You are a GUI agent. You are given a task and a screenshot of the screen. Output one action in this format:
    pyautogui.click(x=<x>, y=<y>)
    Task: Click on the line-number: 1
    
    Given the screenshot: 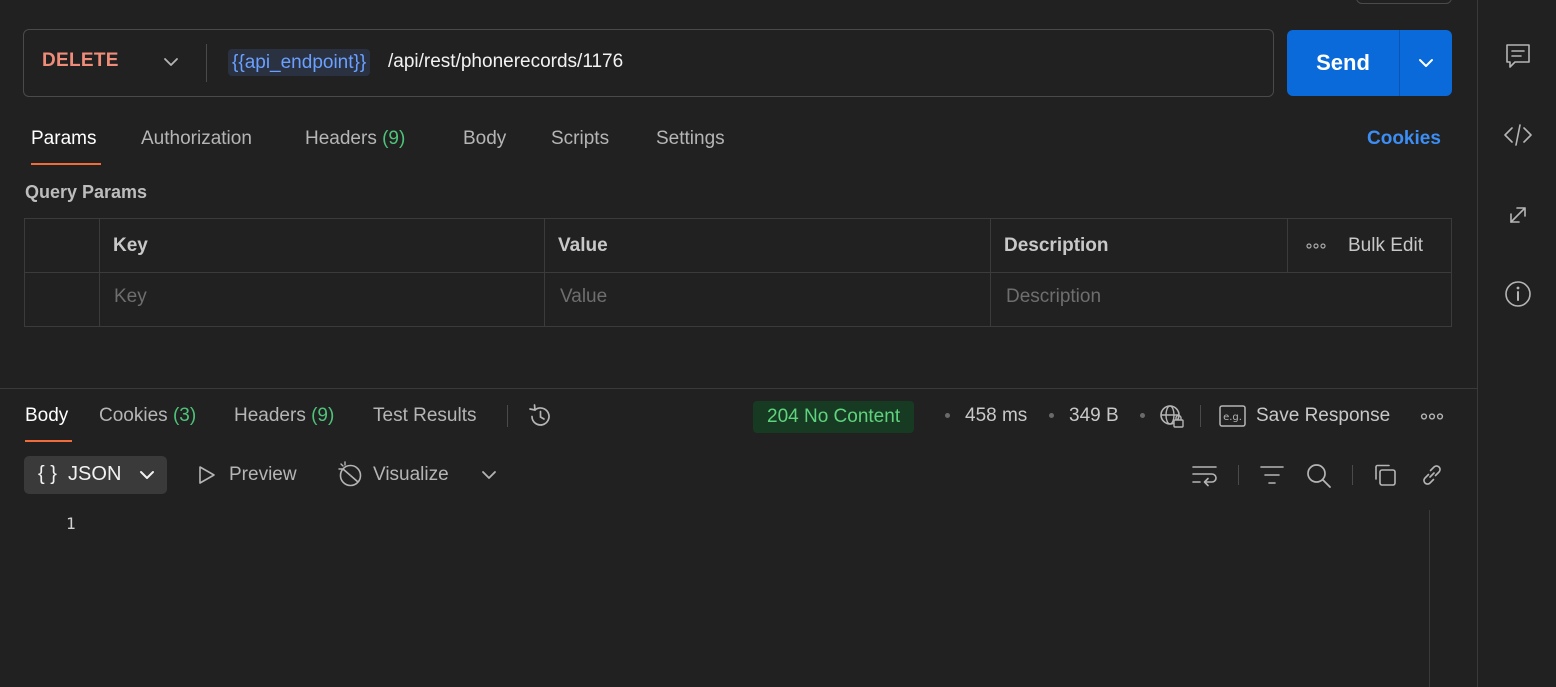 What is the action you would take?
    pyautogui.click(x=71, y=523)
    